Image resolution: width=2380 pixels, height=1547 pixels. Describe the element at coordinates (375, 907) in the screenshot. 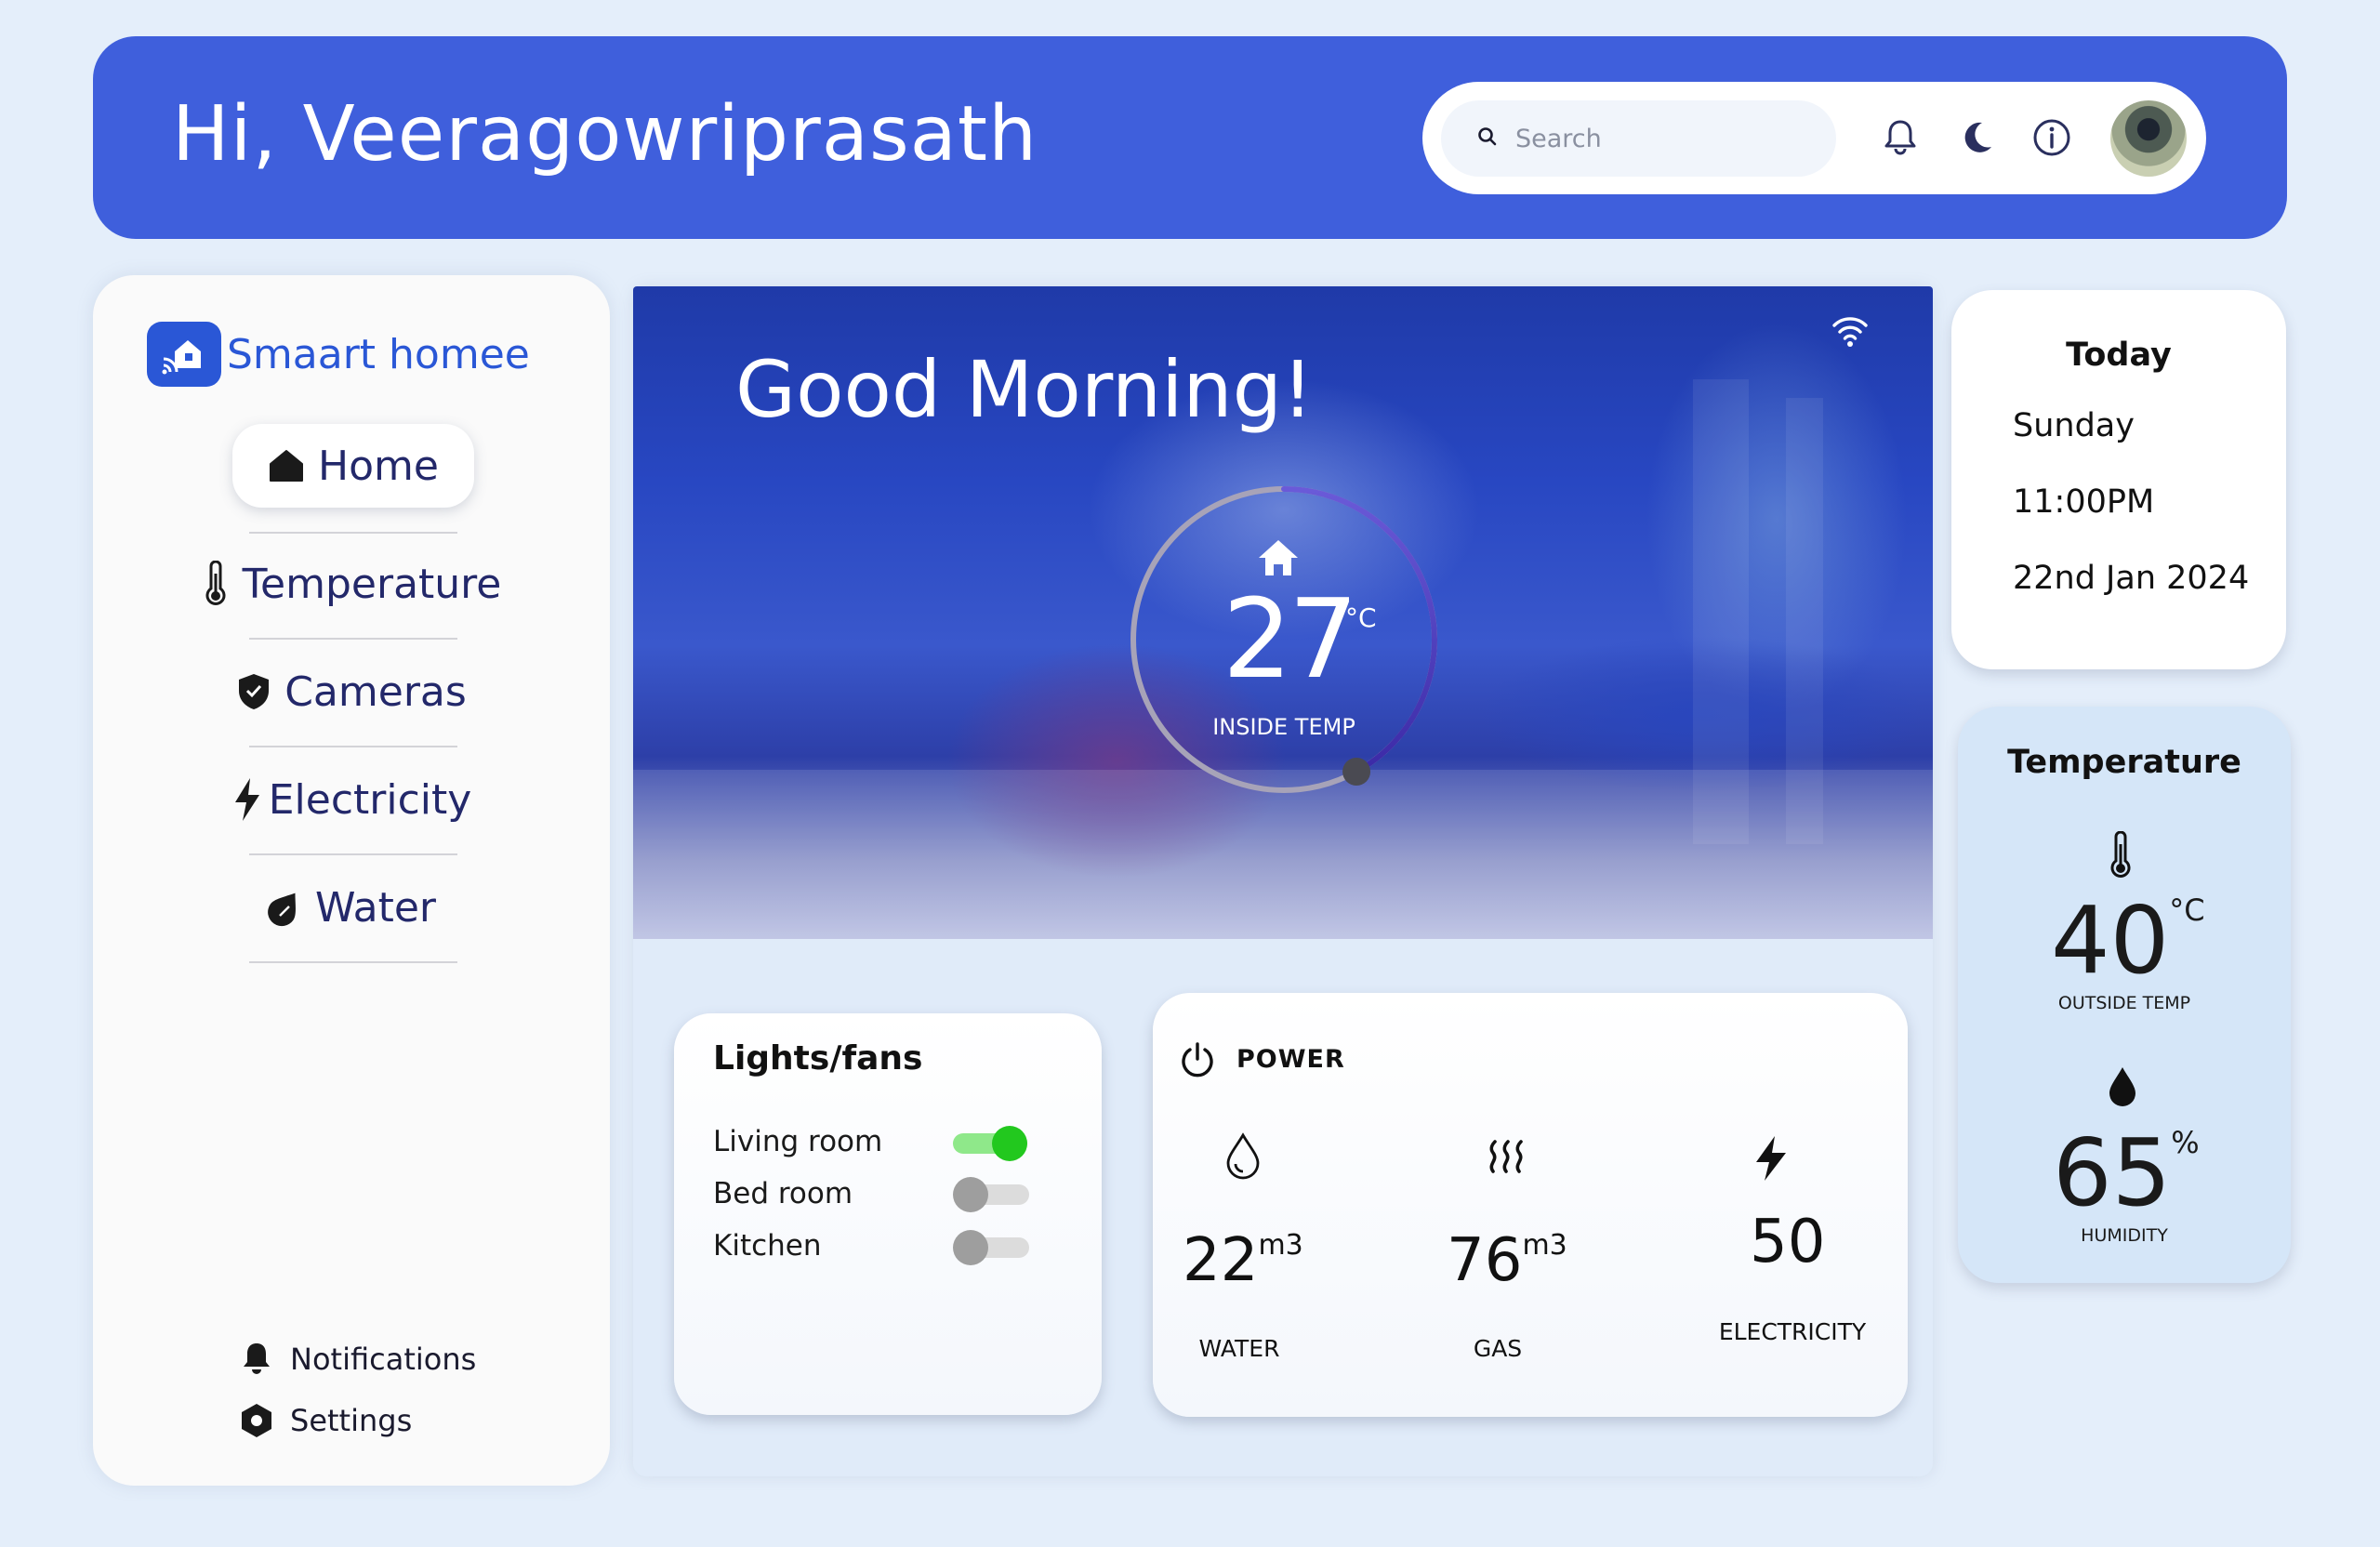

I see `sidebar-item-label: Water` at that location.